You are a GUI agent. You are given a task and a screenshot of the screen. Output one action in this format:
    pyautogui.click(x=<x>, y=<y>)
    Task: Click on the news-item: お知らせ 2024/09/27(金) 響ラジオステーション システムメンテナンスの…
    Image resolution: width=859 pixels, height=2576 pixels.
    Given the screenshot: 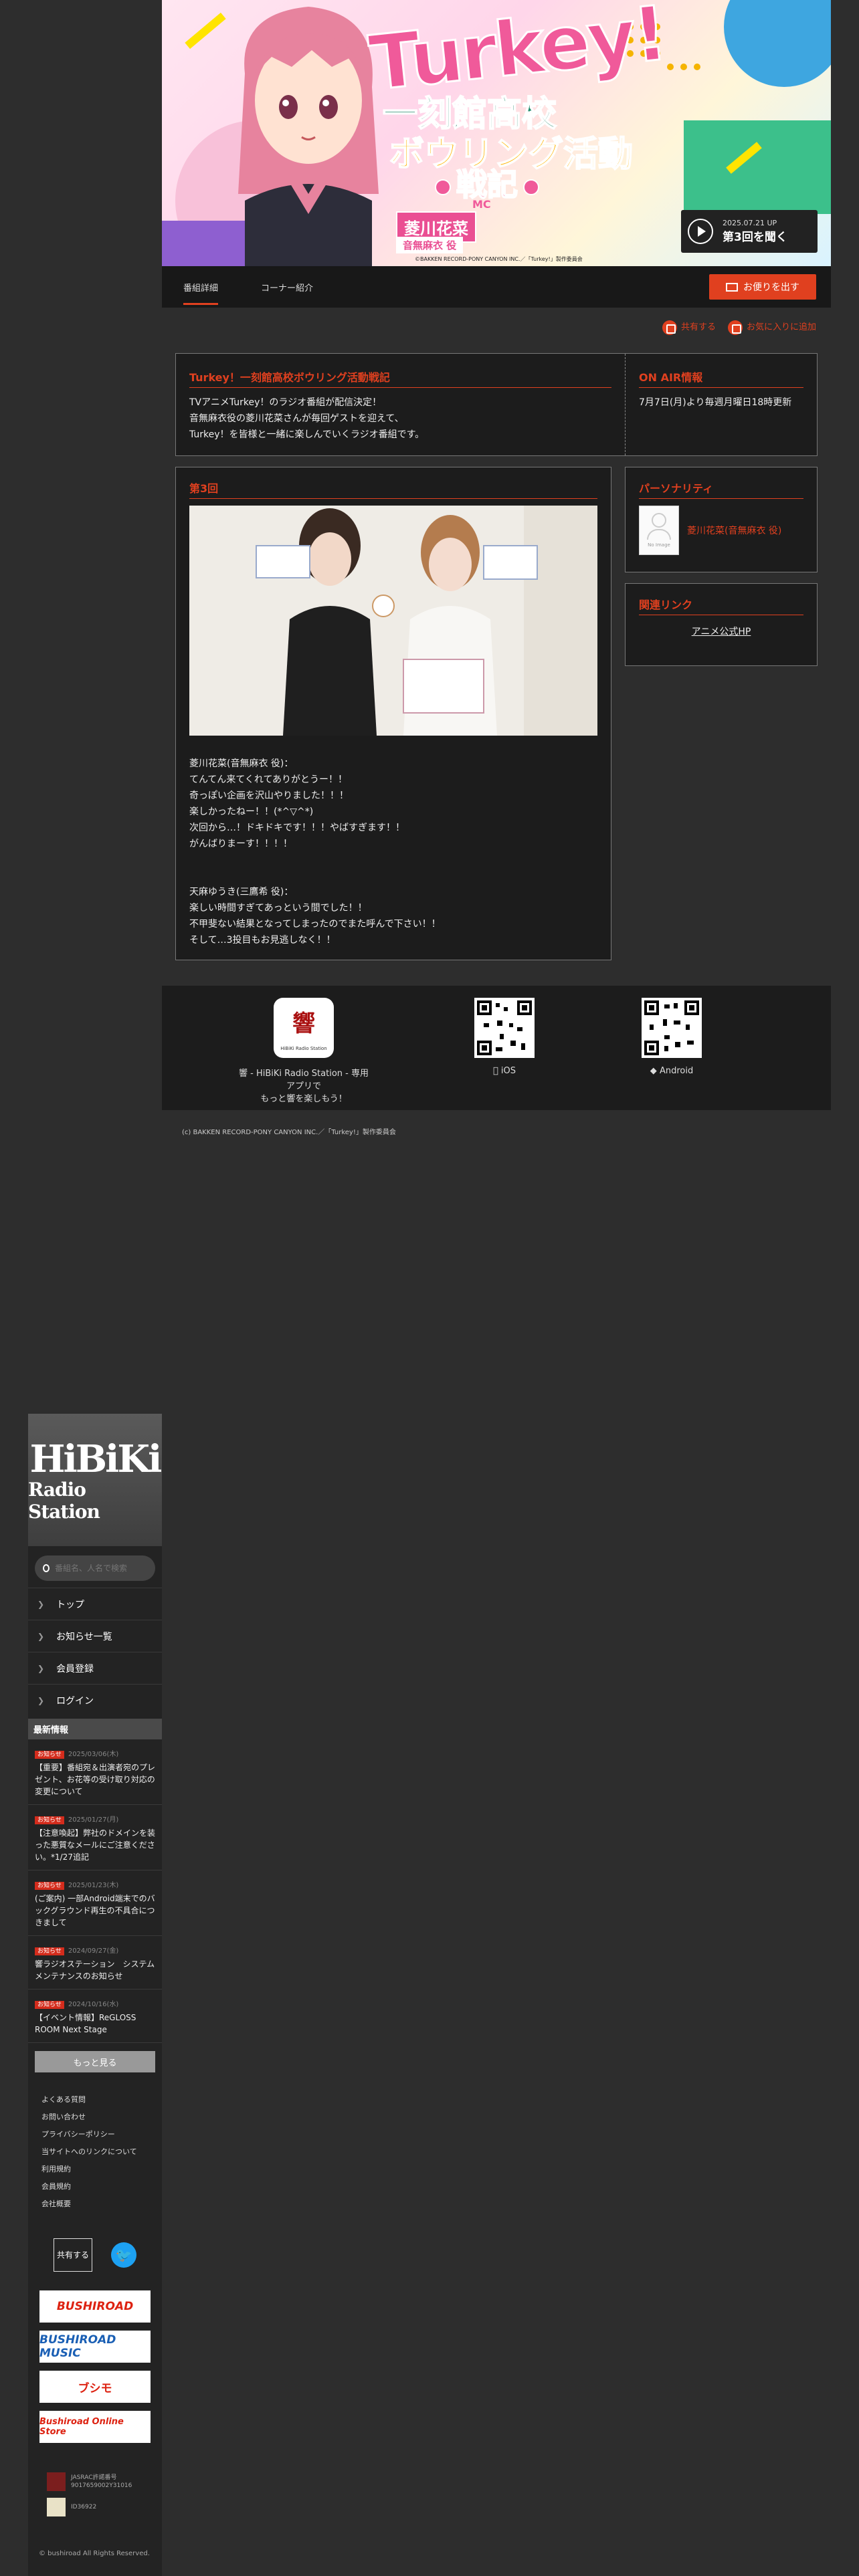 What is the action you would take?
    pyautogui.click(x=95, y=1963)
    